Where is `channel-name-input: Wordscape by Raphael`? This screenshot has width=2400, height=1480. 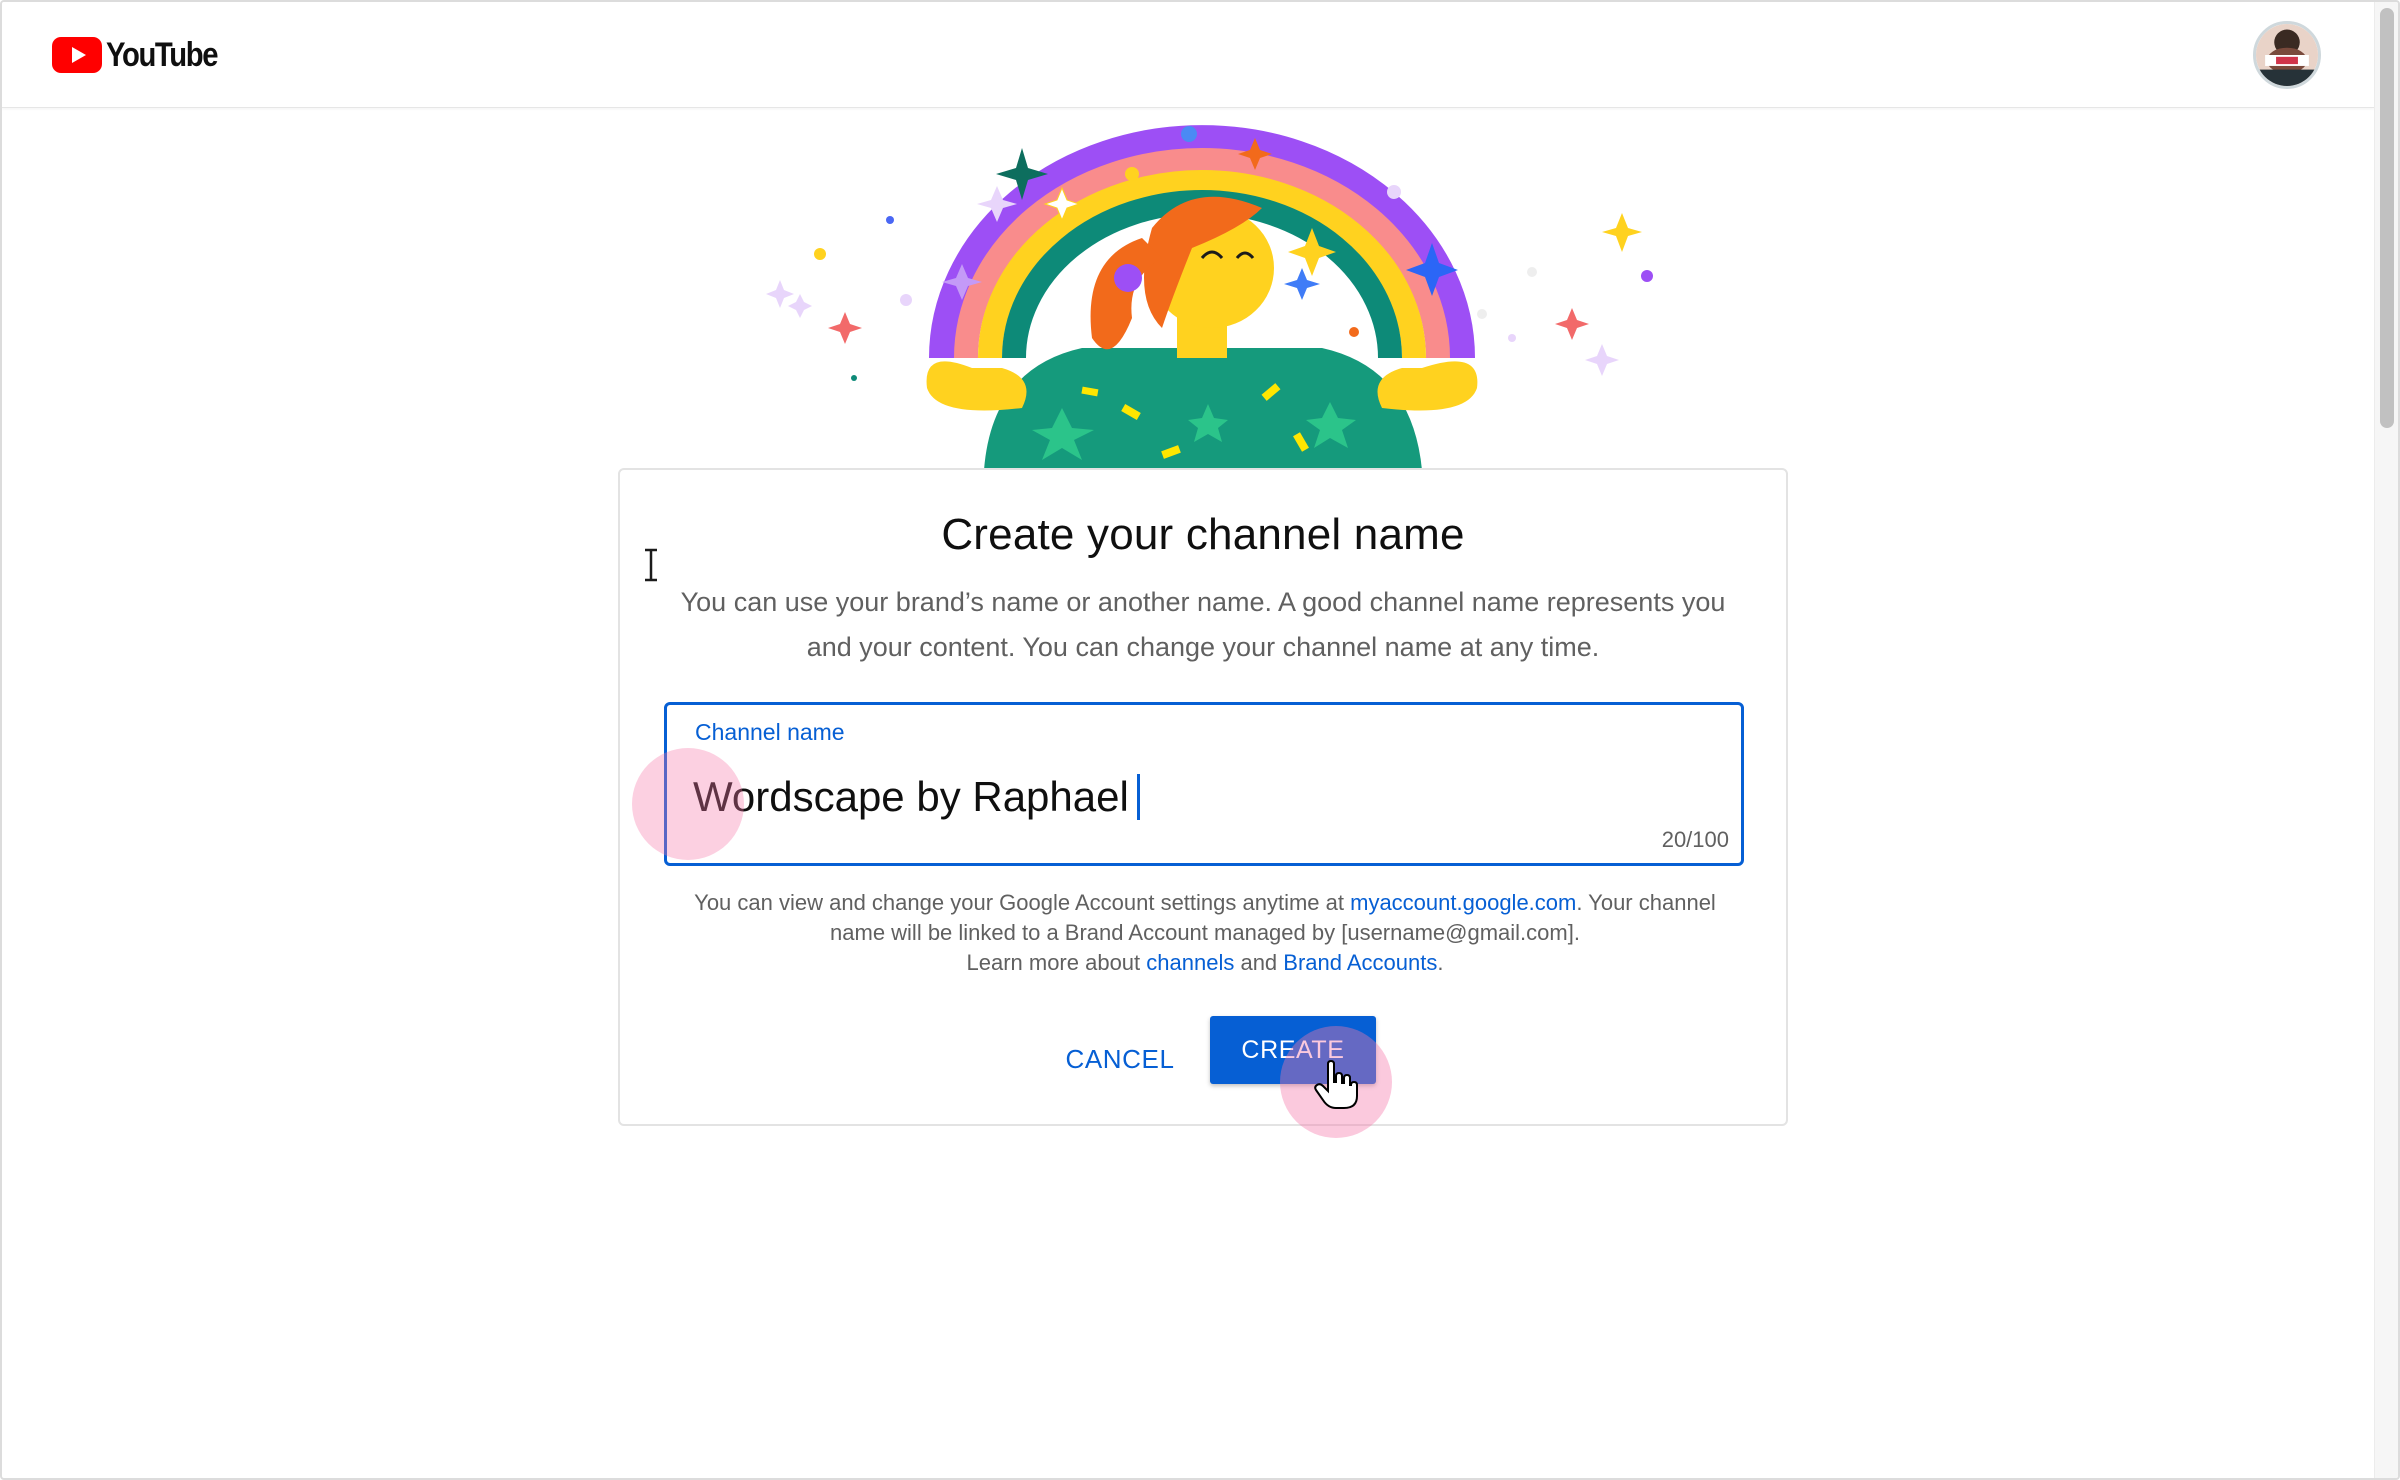
channel-name-input: Wordscape by Raphael is located at coordinates (916, 797).